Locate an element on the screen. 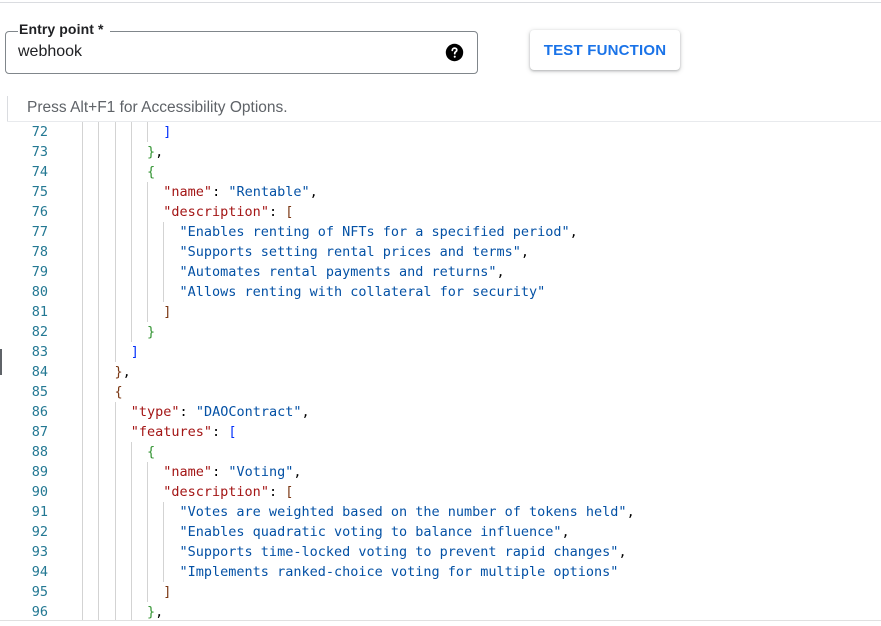  code-text: }, is located at coordinates (155, 152).